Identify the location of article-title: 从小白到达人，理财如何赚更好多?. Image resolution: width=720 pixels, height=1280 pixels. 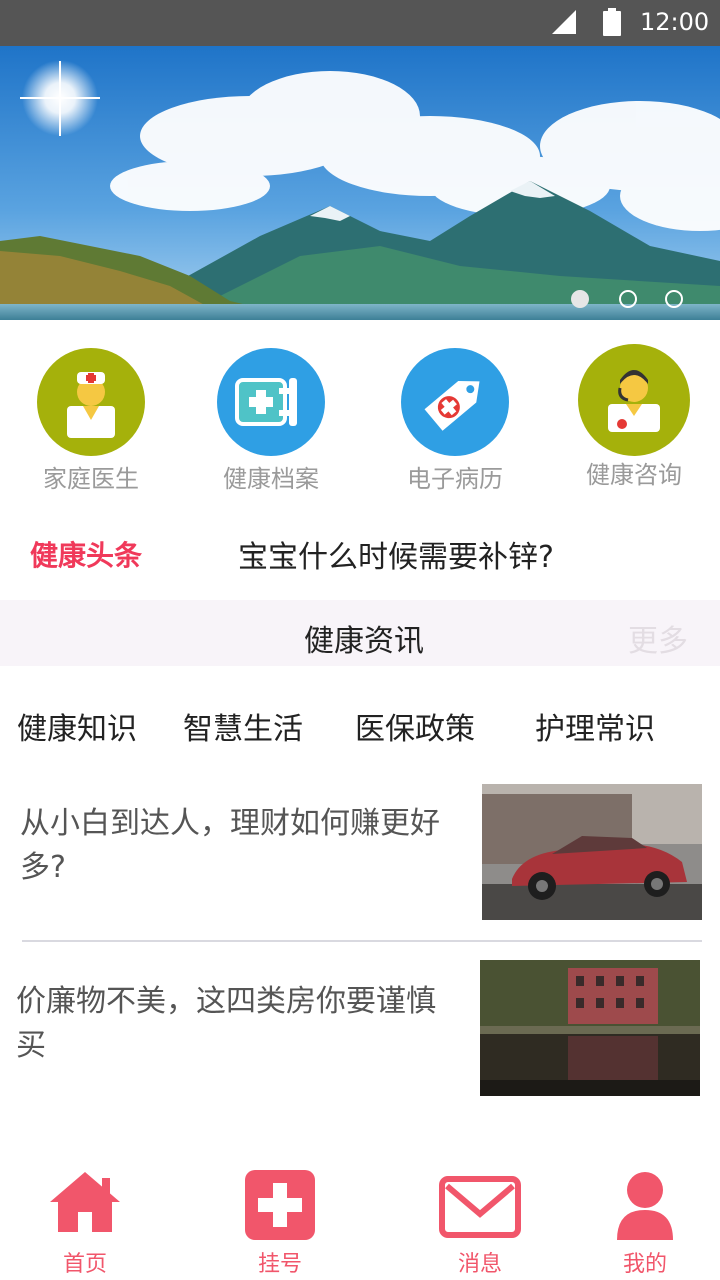
(230, 845).